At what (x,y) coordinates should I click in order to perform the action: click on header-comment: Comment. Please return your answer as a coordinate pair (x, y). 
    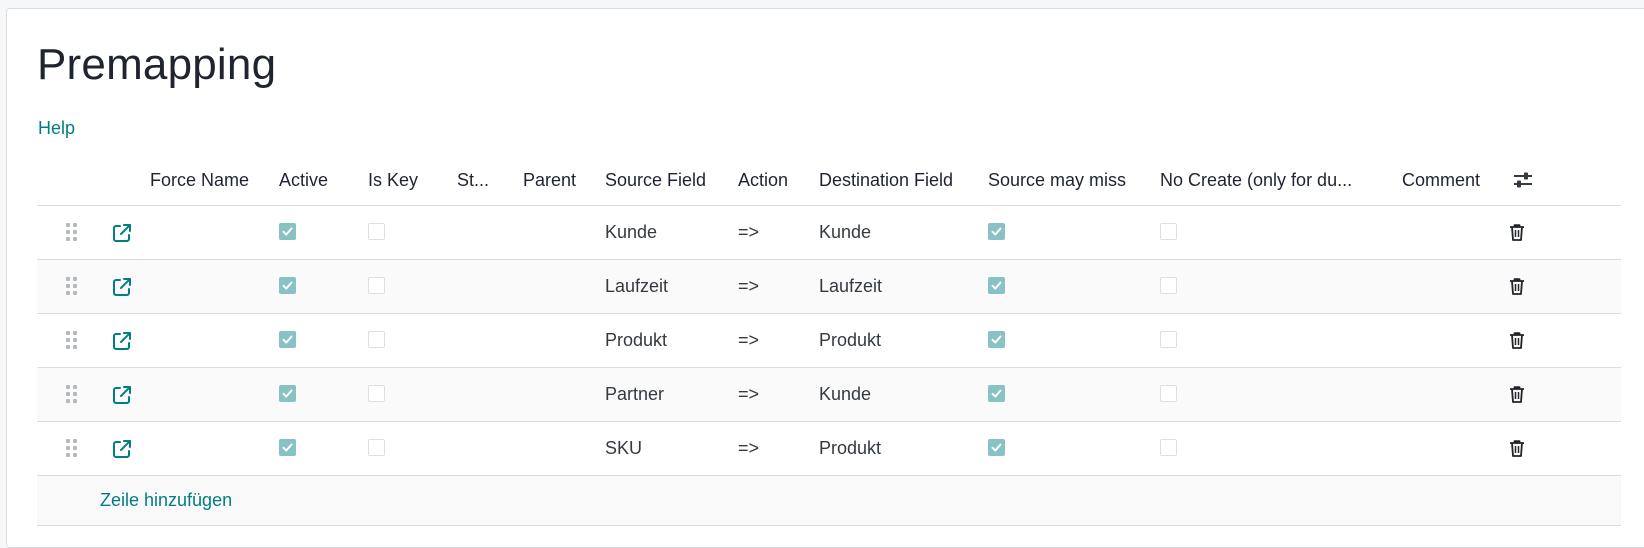
    Looking at the image, I should click on (1441, 180).